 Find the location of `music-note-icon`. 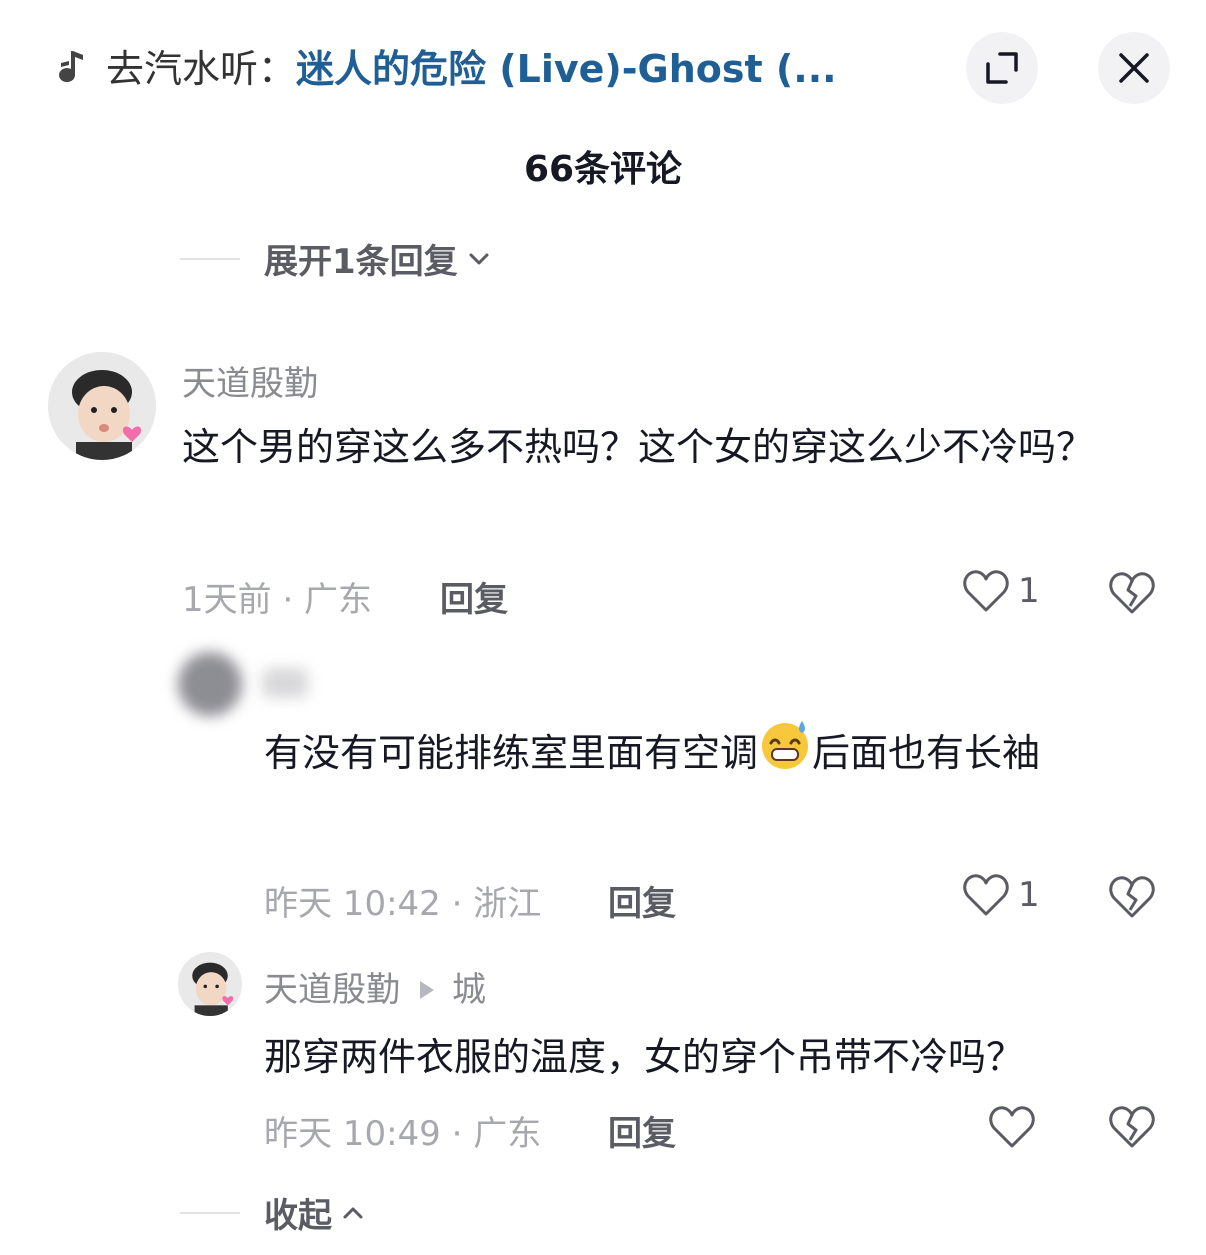

music-note-icon is located at coordinates (72, 66).